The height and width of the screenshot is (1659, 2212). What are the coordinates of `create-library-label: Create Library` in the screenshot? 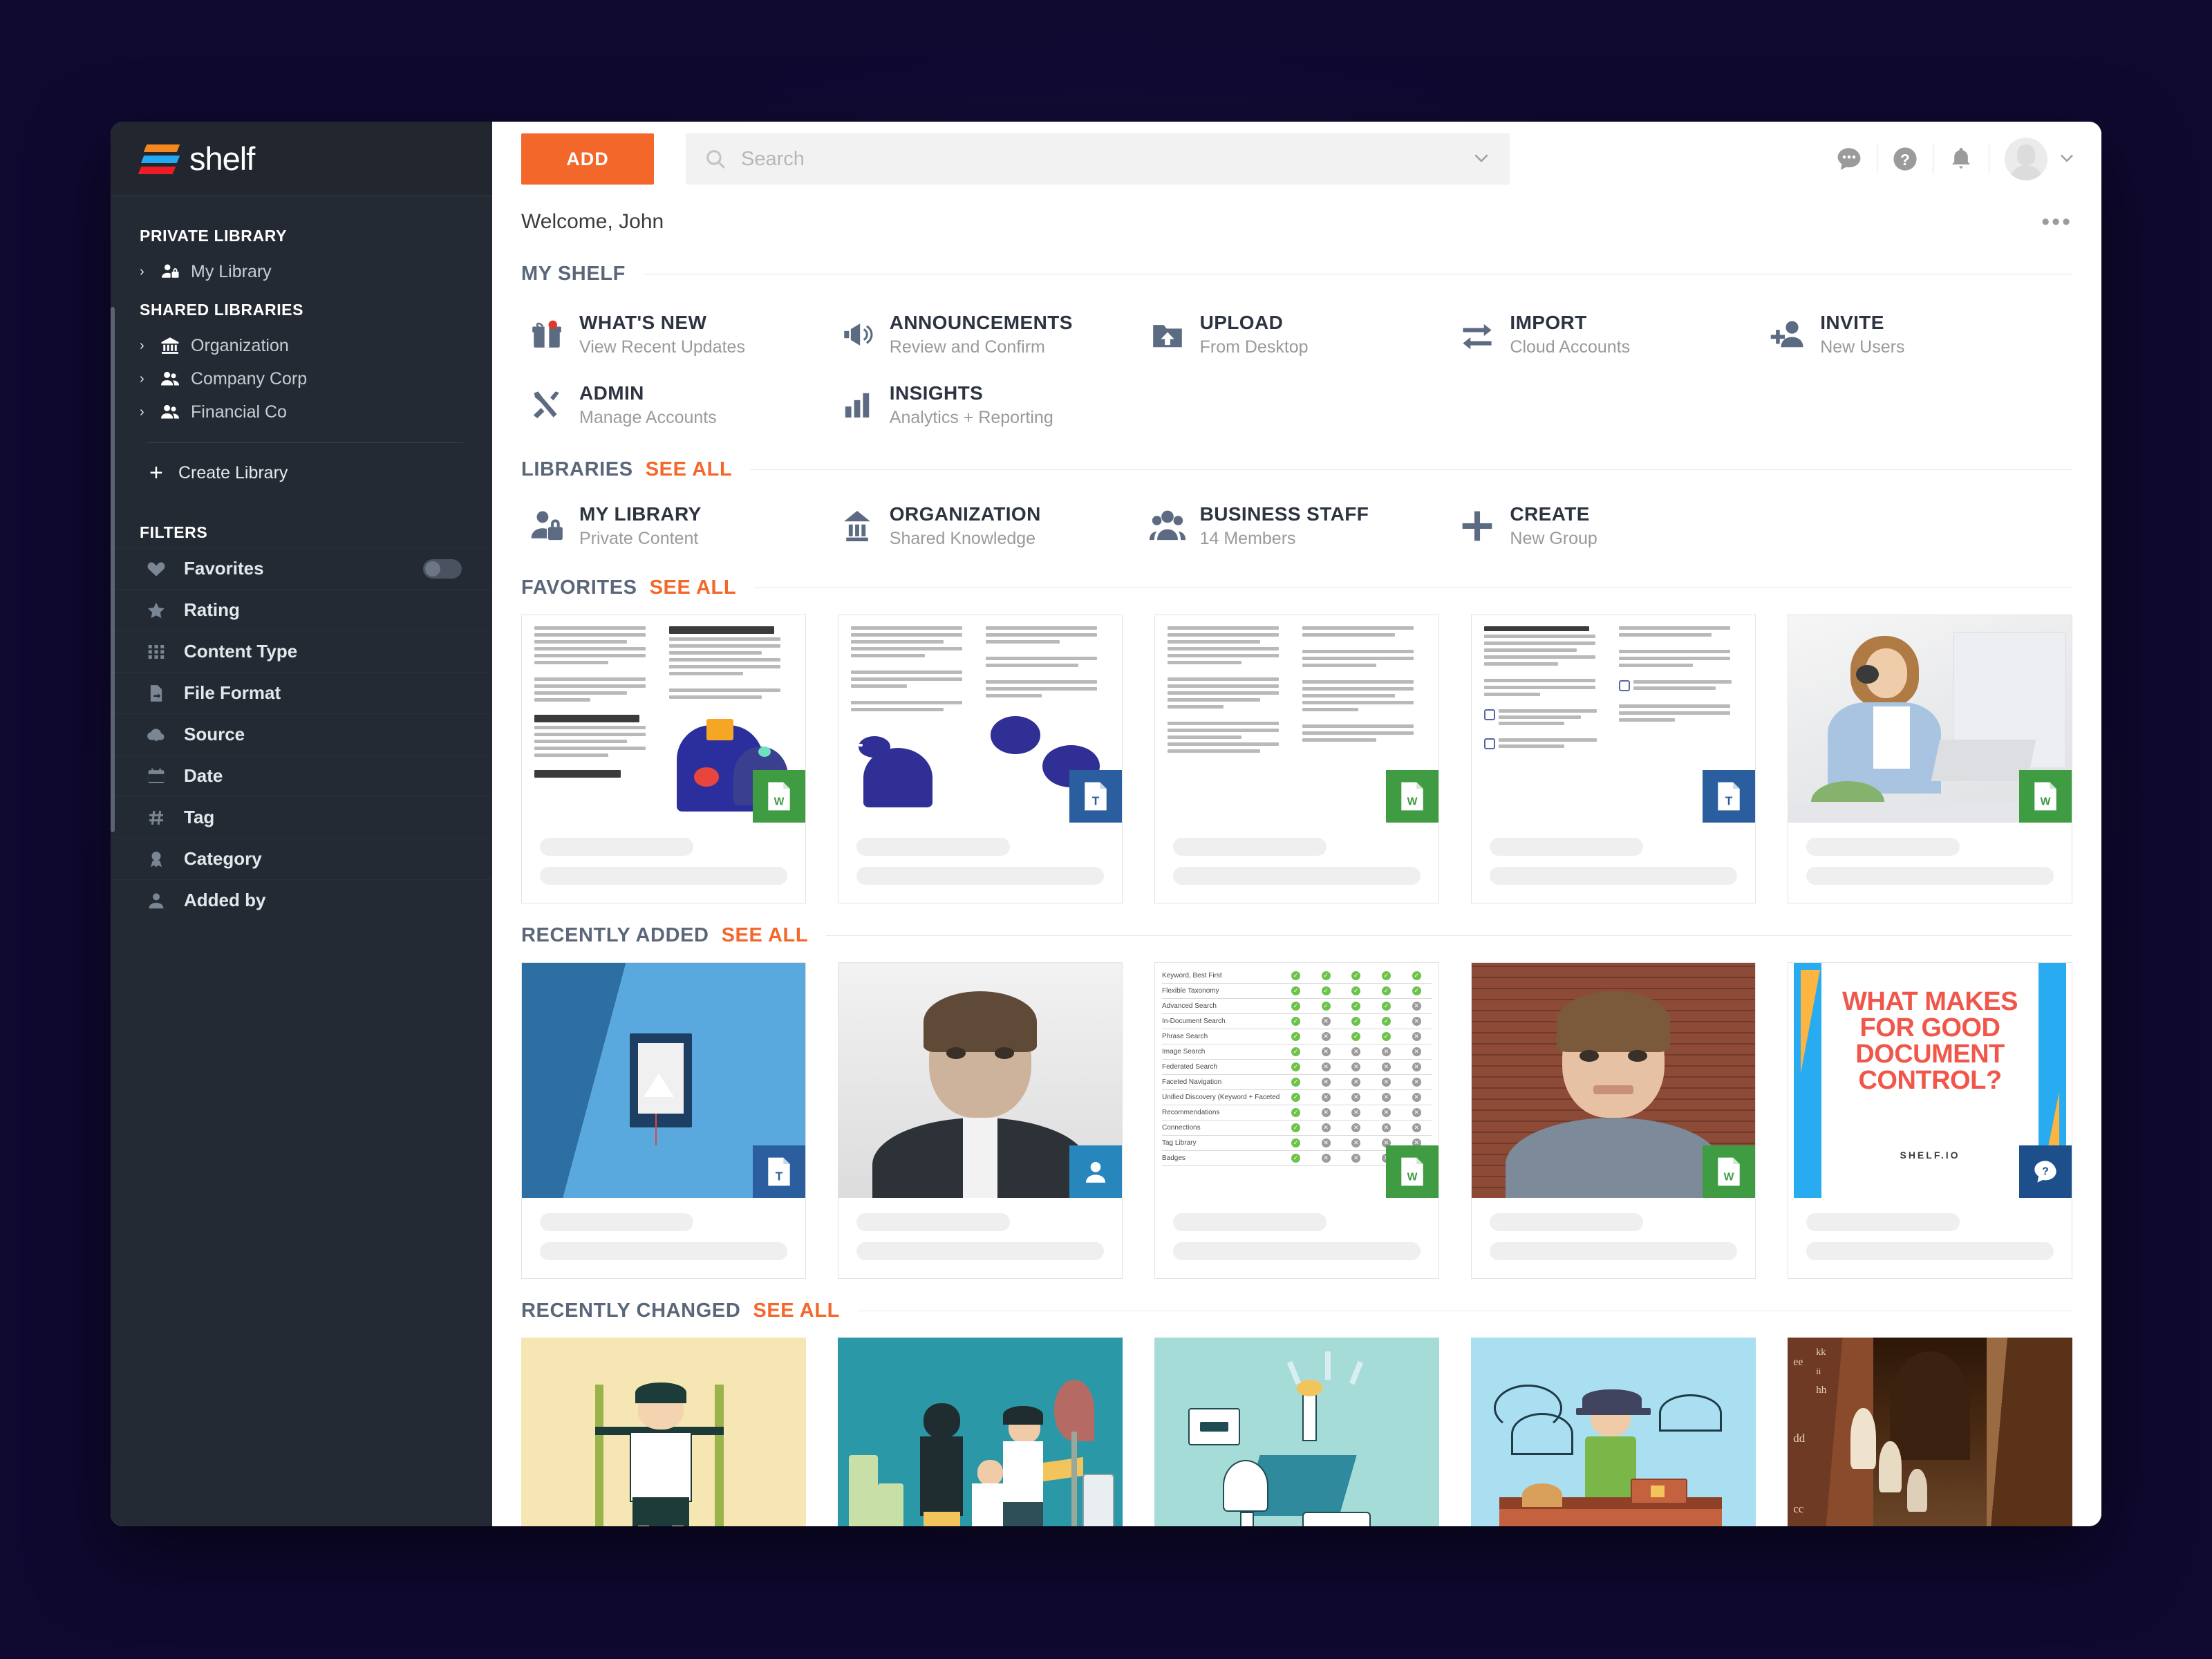 It's located at (233, 472).